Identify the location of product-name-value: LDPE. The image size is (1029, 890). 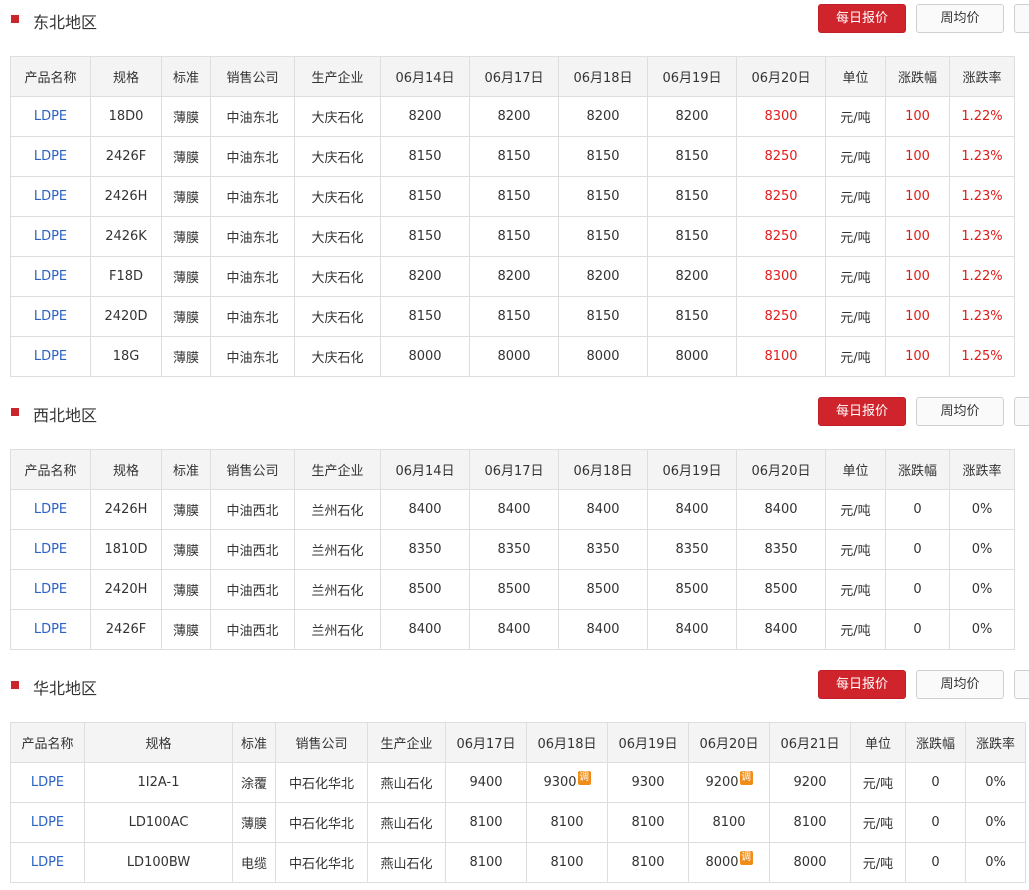
(47, 782).